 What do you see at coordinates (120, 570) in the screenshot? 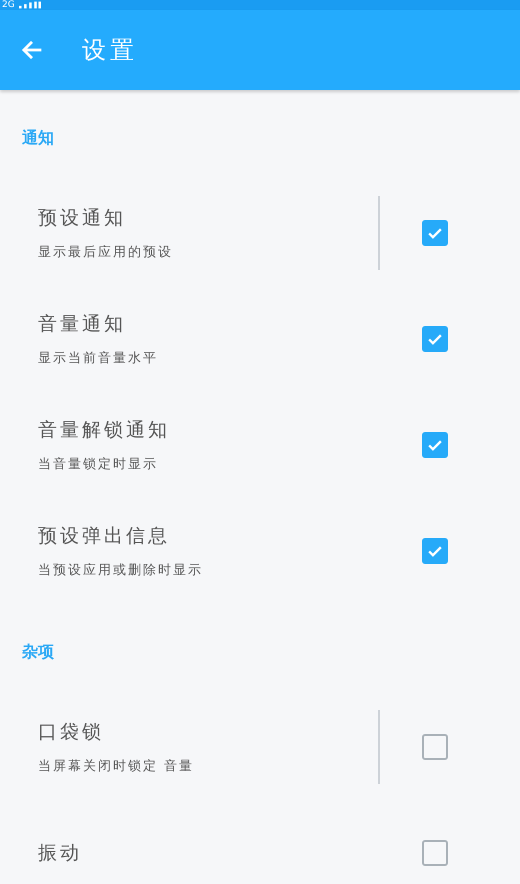
I see `setting-description: 当预设应用或删除时显示` at bounding box center [120, 570].